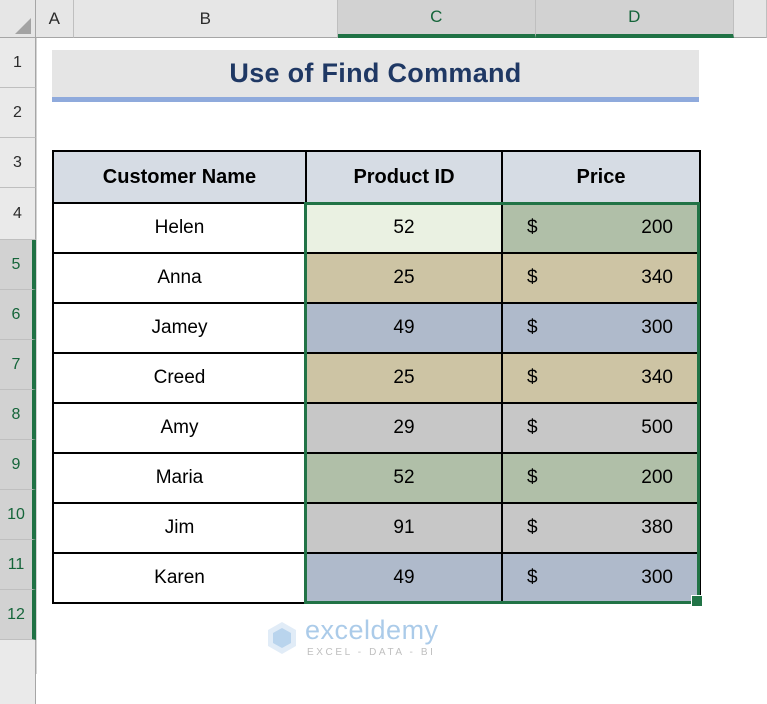  What do you see at coordinates (179, 528) in the screenshot?
I see `cell-customer-name: Jim` at bounding box center [179, 528].